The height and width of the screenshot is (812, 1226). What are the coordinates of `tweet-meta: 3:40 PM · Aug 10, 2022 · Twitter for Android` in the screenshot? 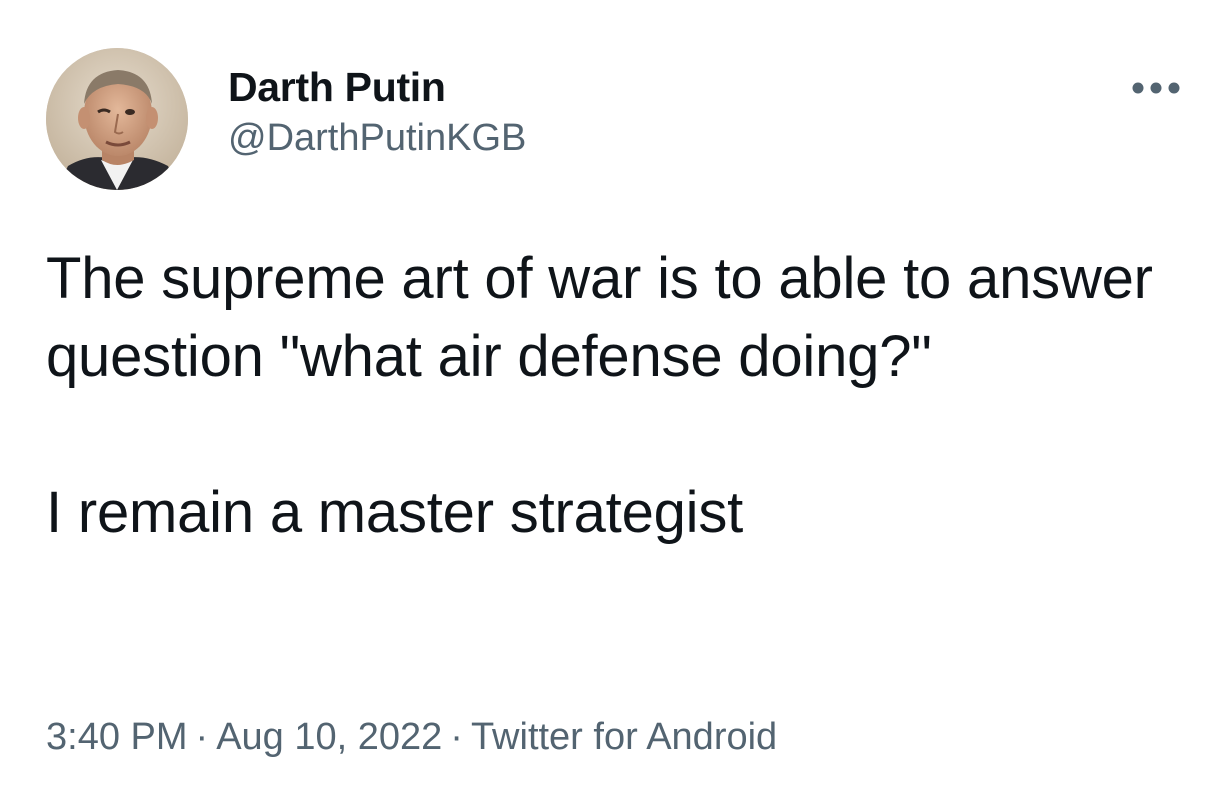 It's located at (411, 737).